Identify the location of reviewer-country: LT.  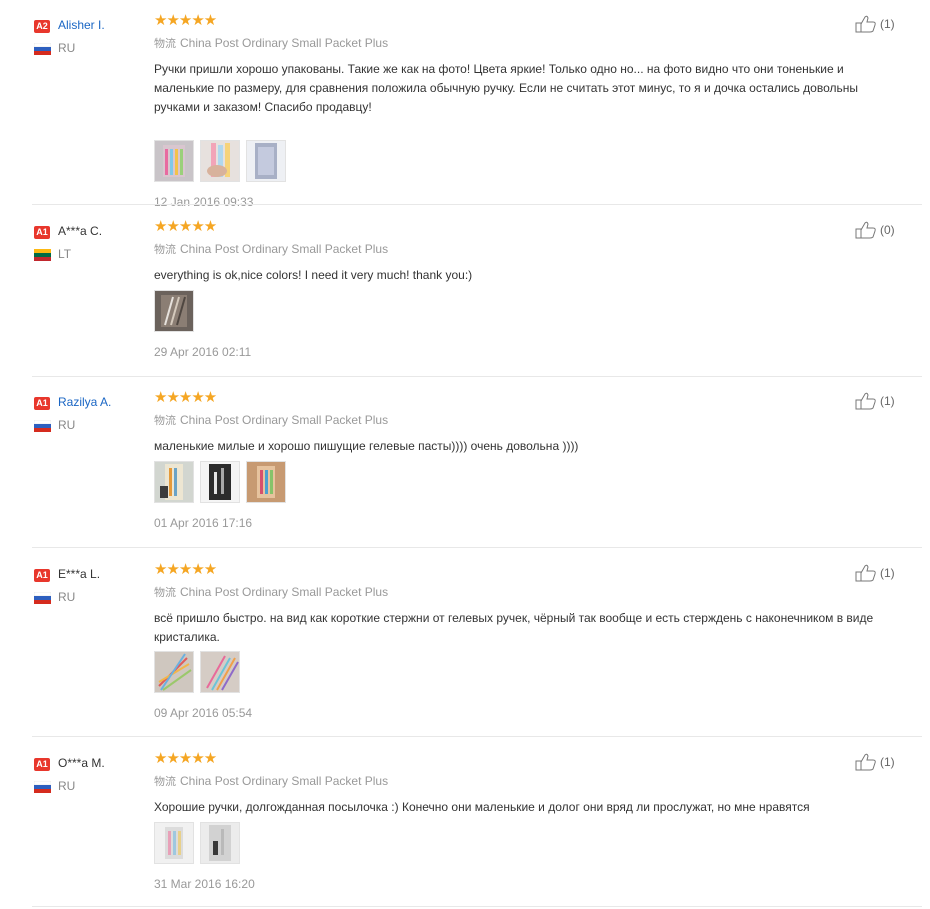
(65, 254).